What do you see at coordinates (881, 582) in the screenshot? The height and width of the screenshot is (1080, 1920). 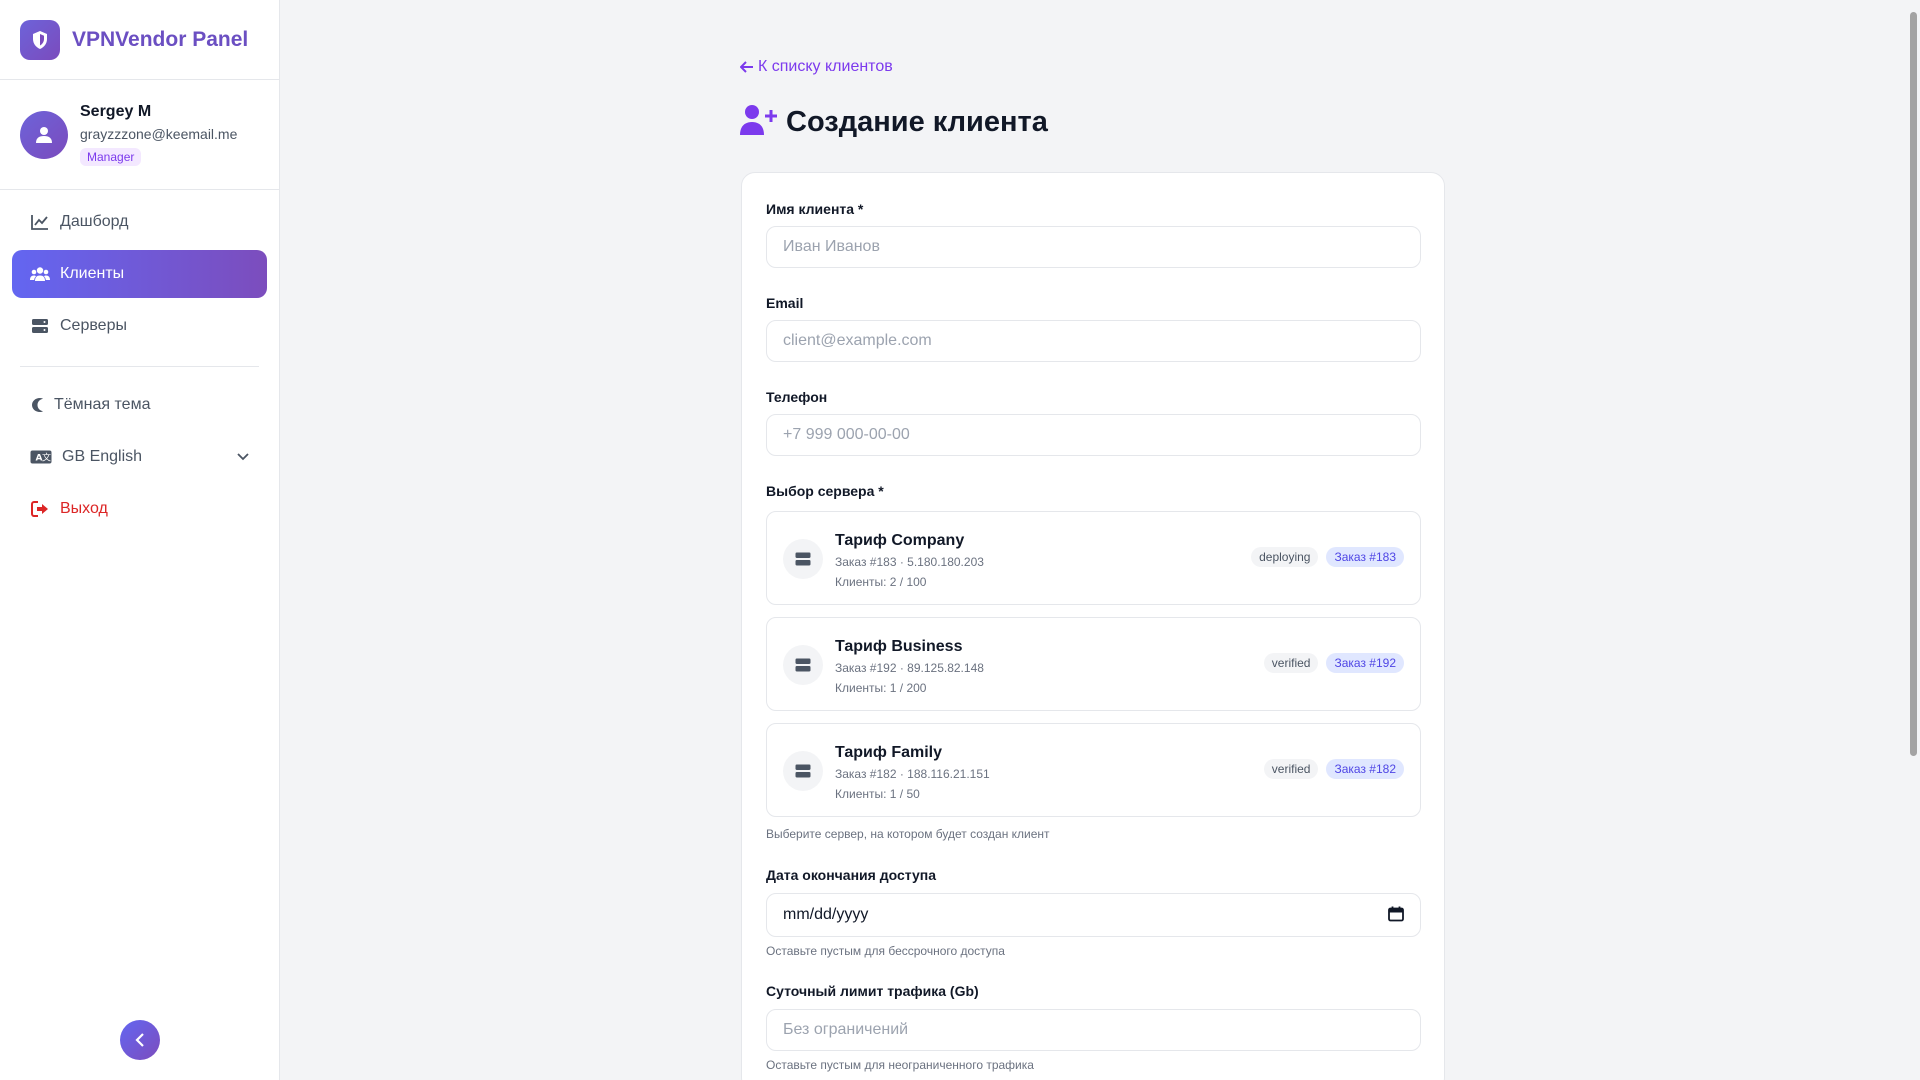 I see `server-clients-line: Клиенты: 2 / 100` at bounding box center [881, 582].